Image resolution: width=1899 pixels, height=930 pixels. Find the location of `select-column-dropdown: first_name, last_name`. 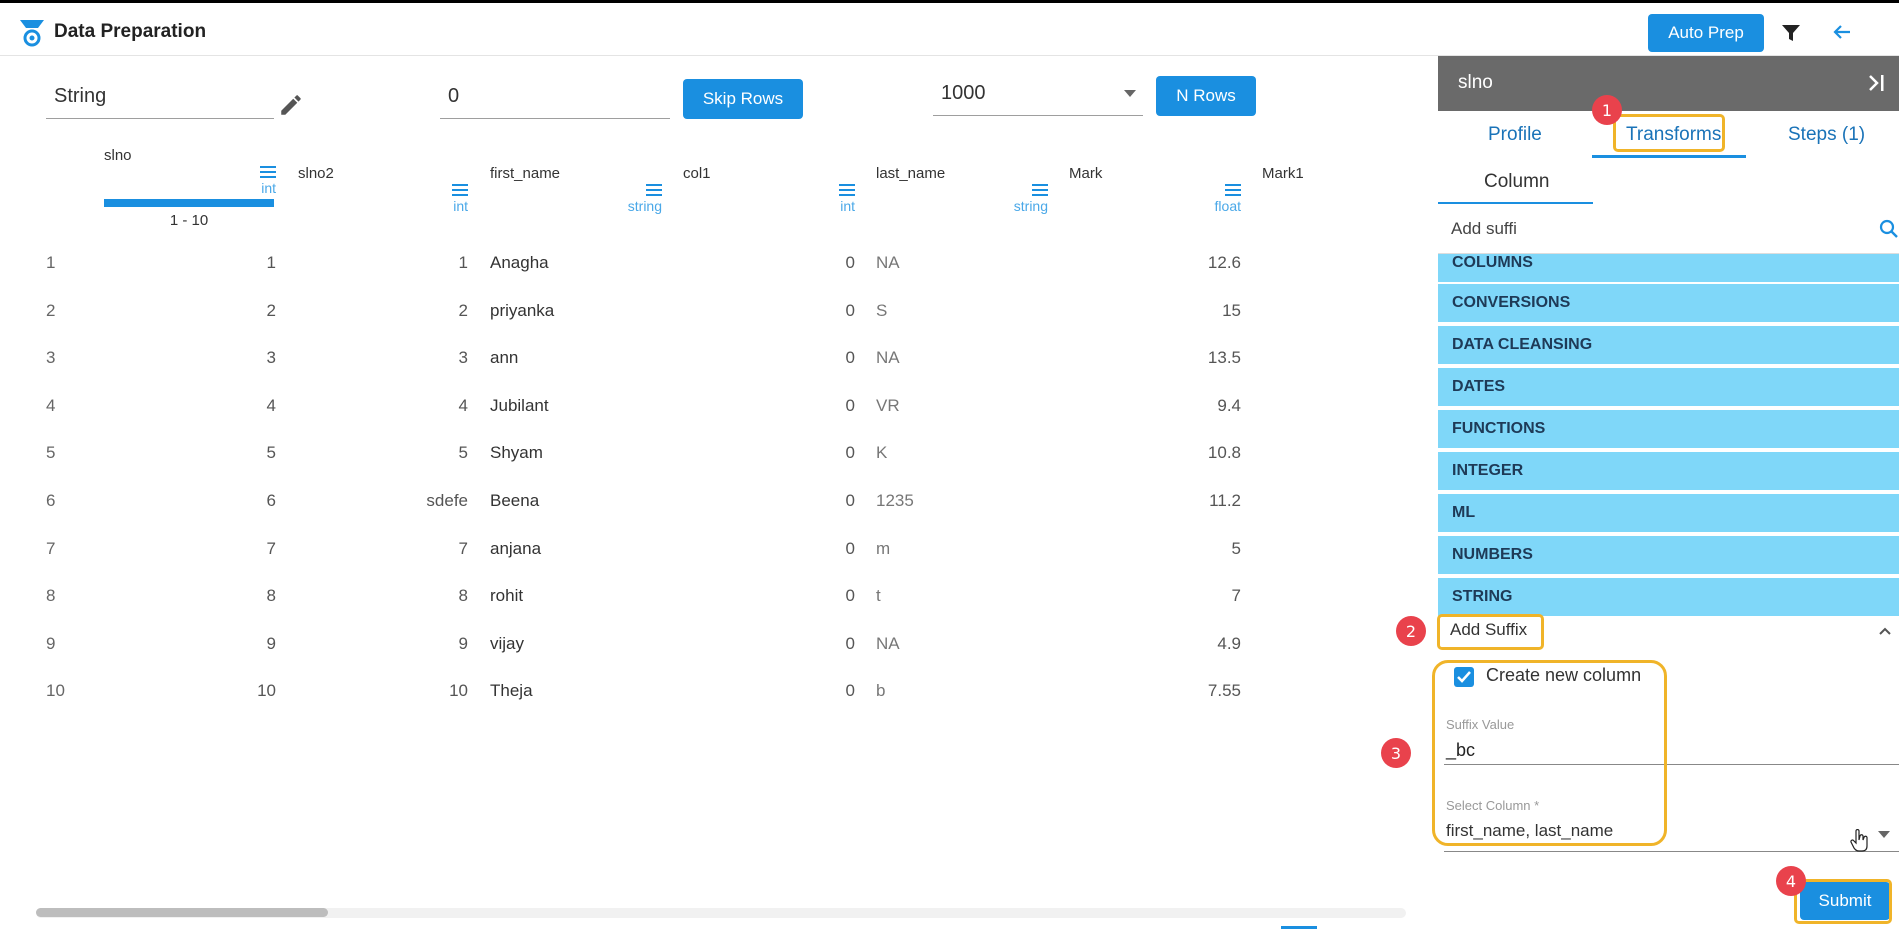

select-column-dropdown: first_name, last_name is located at coordinates (1529, 831).